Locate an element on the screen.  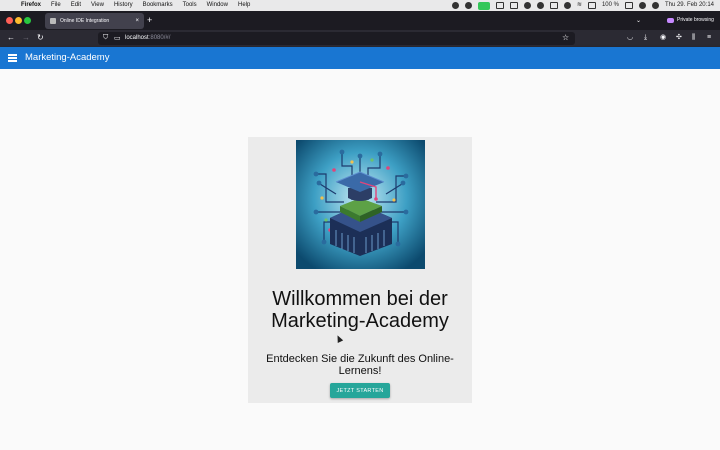
battery-icon is located at coordinates (628, 5).